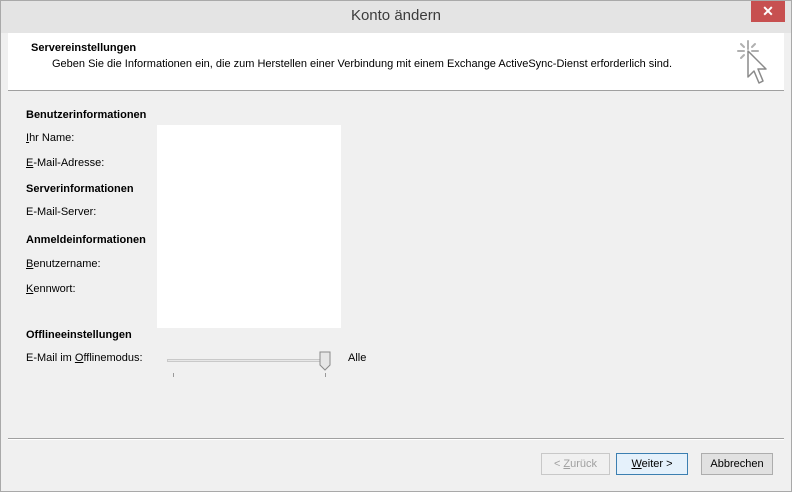  Describe the element at coordinates (86, 240) in the screenshot. I see `section-login-info: Anmeldeinformationen` at that location.